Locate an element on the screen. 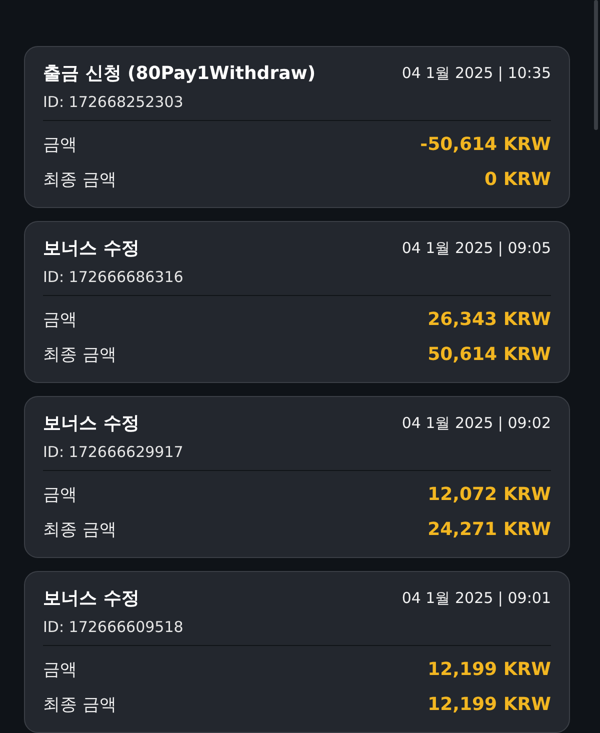  transaction-id: ID: 172666686316 is located at coordinates (113, 277).